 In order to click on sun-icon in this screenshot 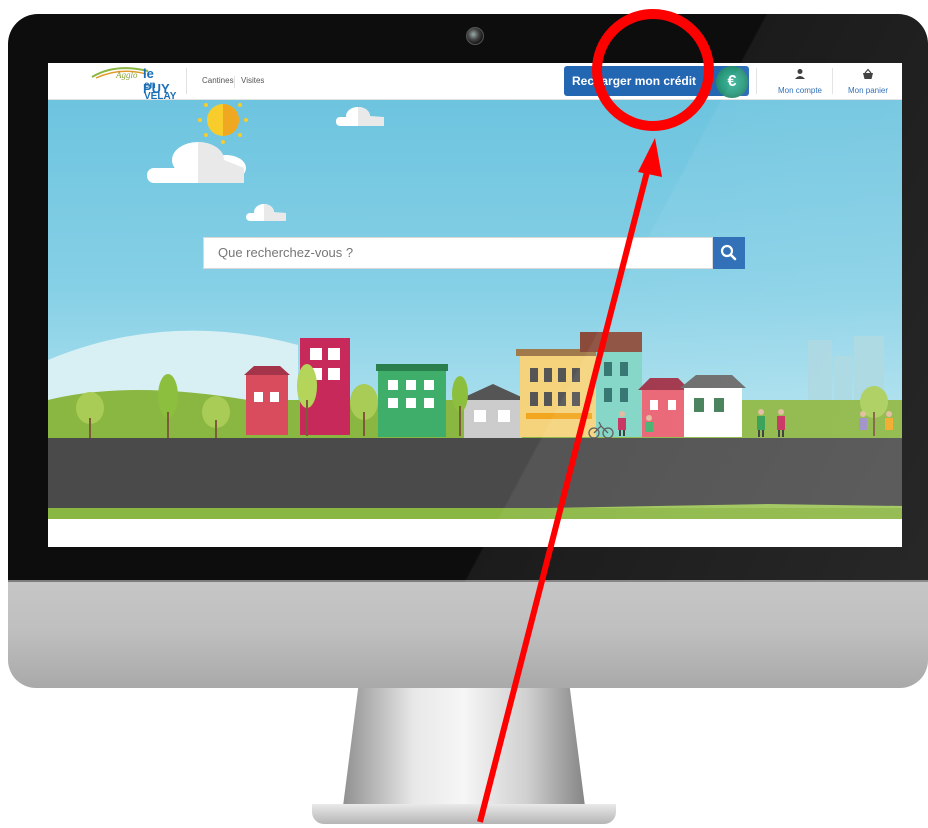, I will do `click(223, 123)`.